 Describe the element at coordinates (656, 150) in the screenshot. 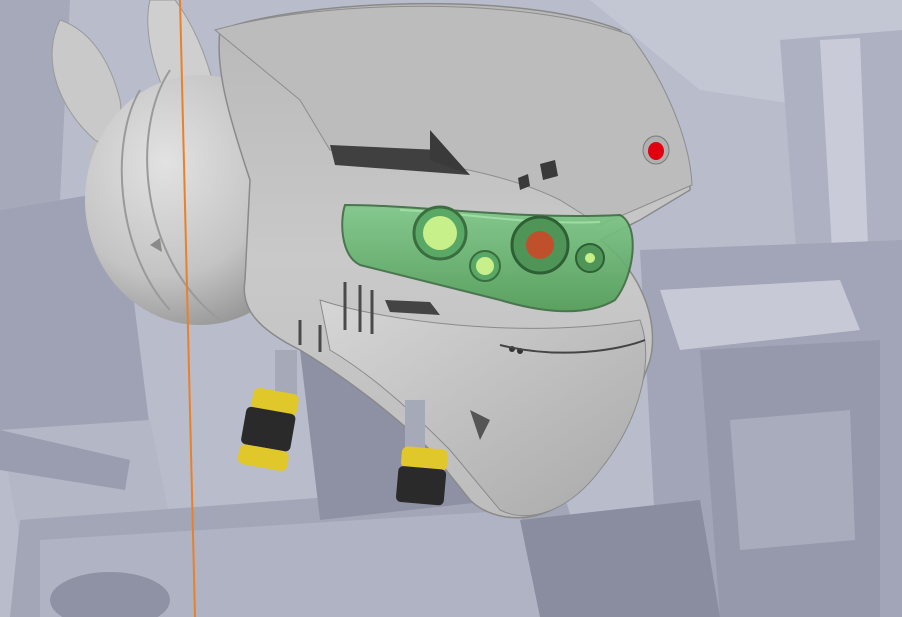

I see `red-indicator-light` at that location.